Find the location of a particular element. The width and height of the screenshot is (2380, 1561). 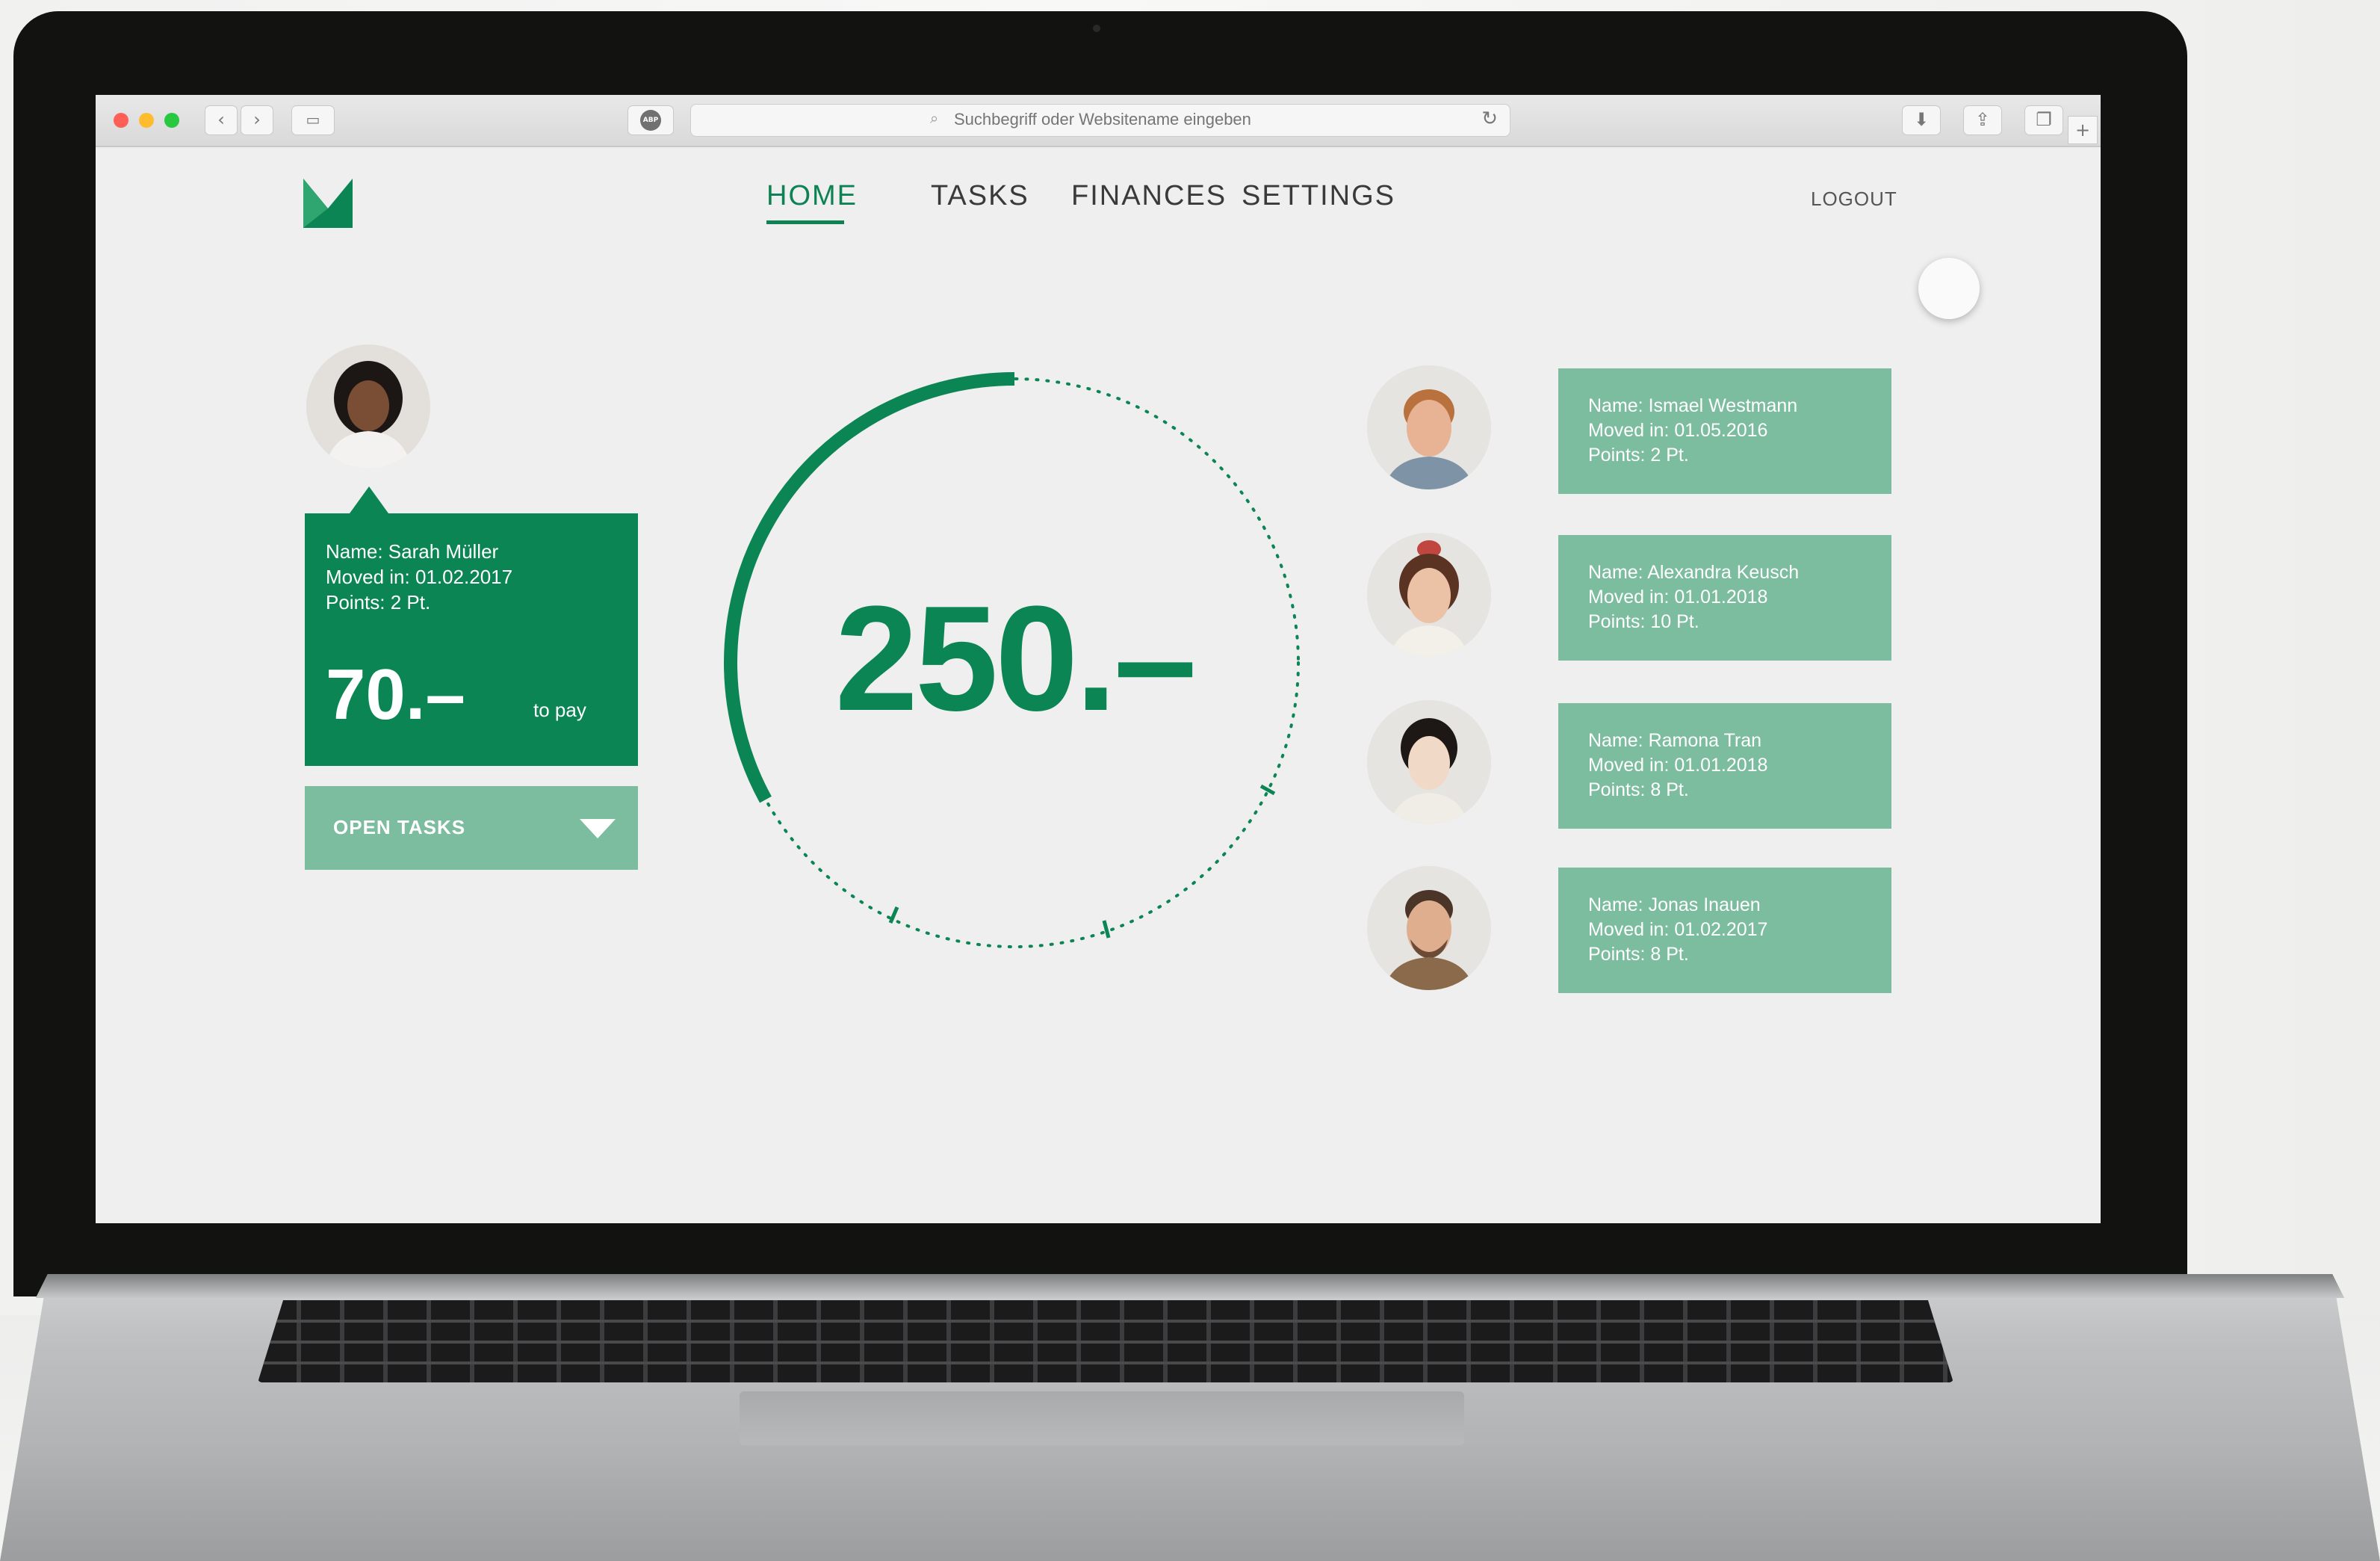

user-avatar-icon is located at coordinates (368, 406).